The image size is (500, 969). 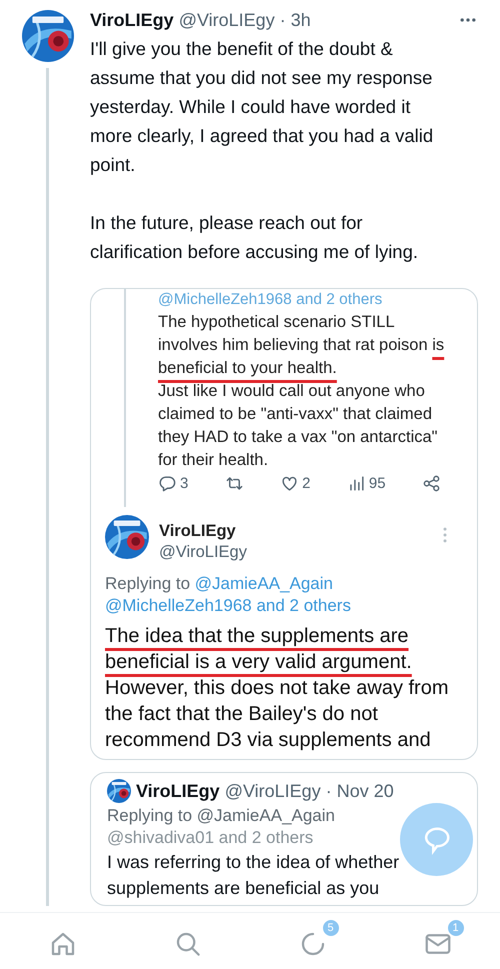 I want to click on tweet-text: I was referring to the idea of whether supplements are beneficial as you, so click(x=253, y=875).